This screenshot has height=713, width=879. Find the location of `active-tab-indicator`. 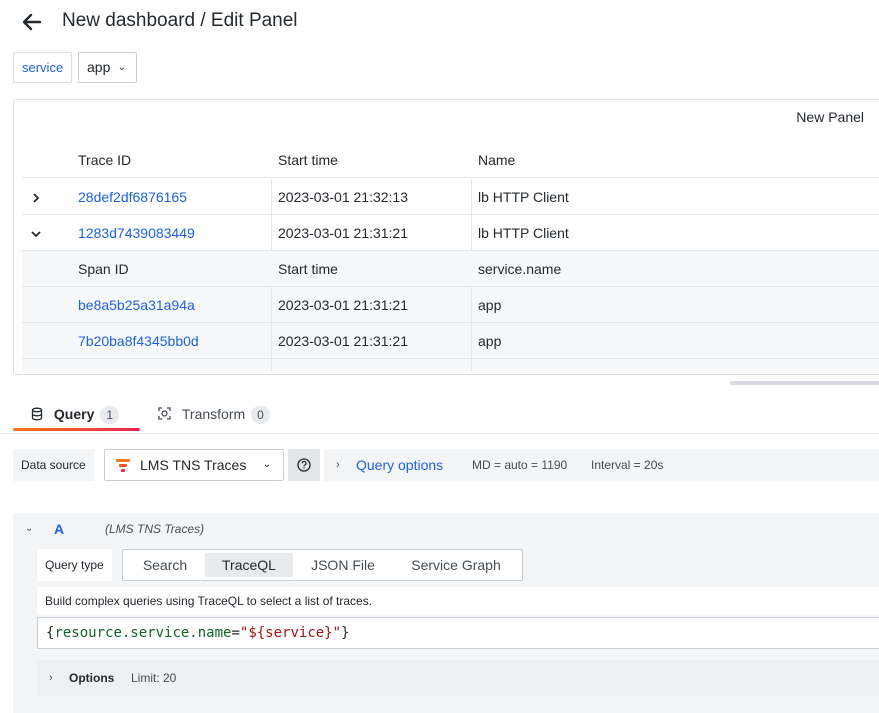

active-tab-indicator is located at coordinates (76, 429).